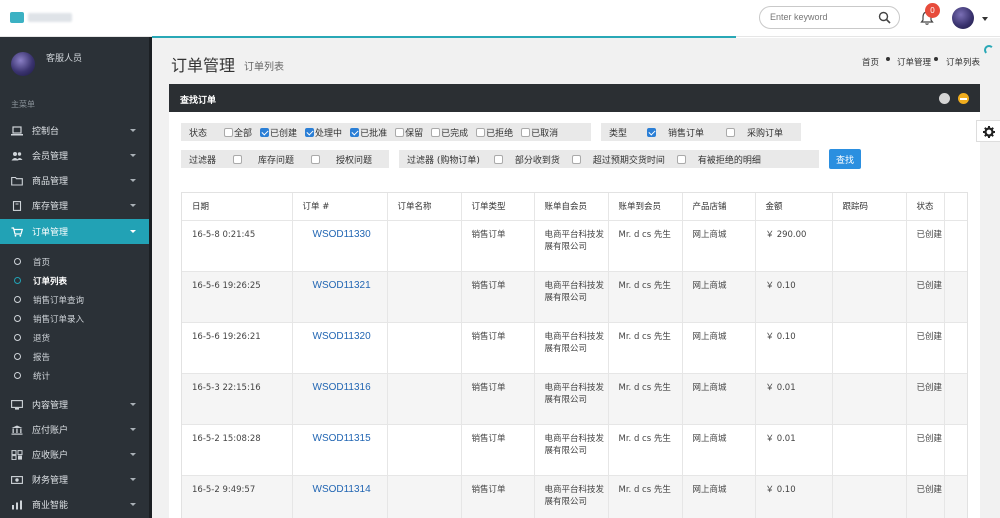 The height and width of the screenshot is (518, 1000). Describe the element at coordinates (719, 399) in the screenshot. I see `cell-store: 网上商城` at that location.